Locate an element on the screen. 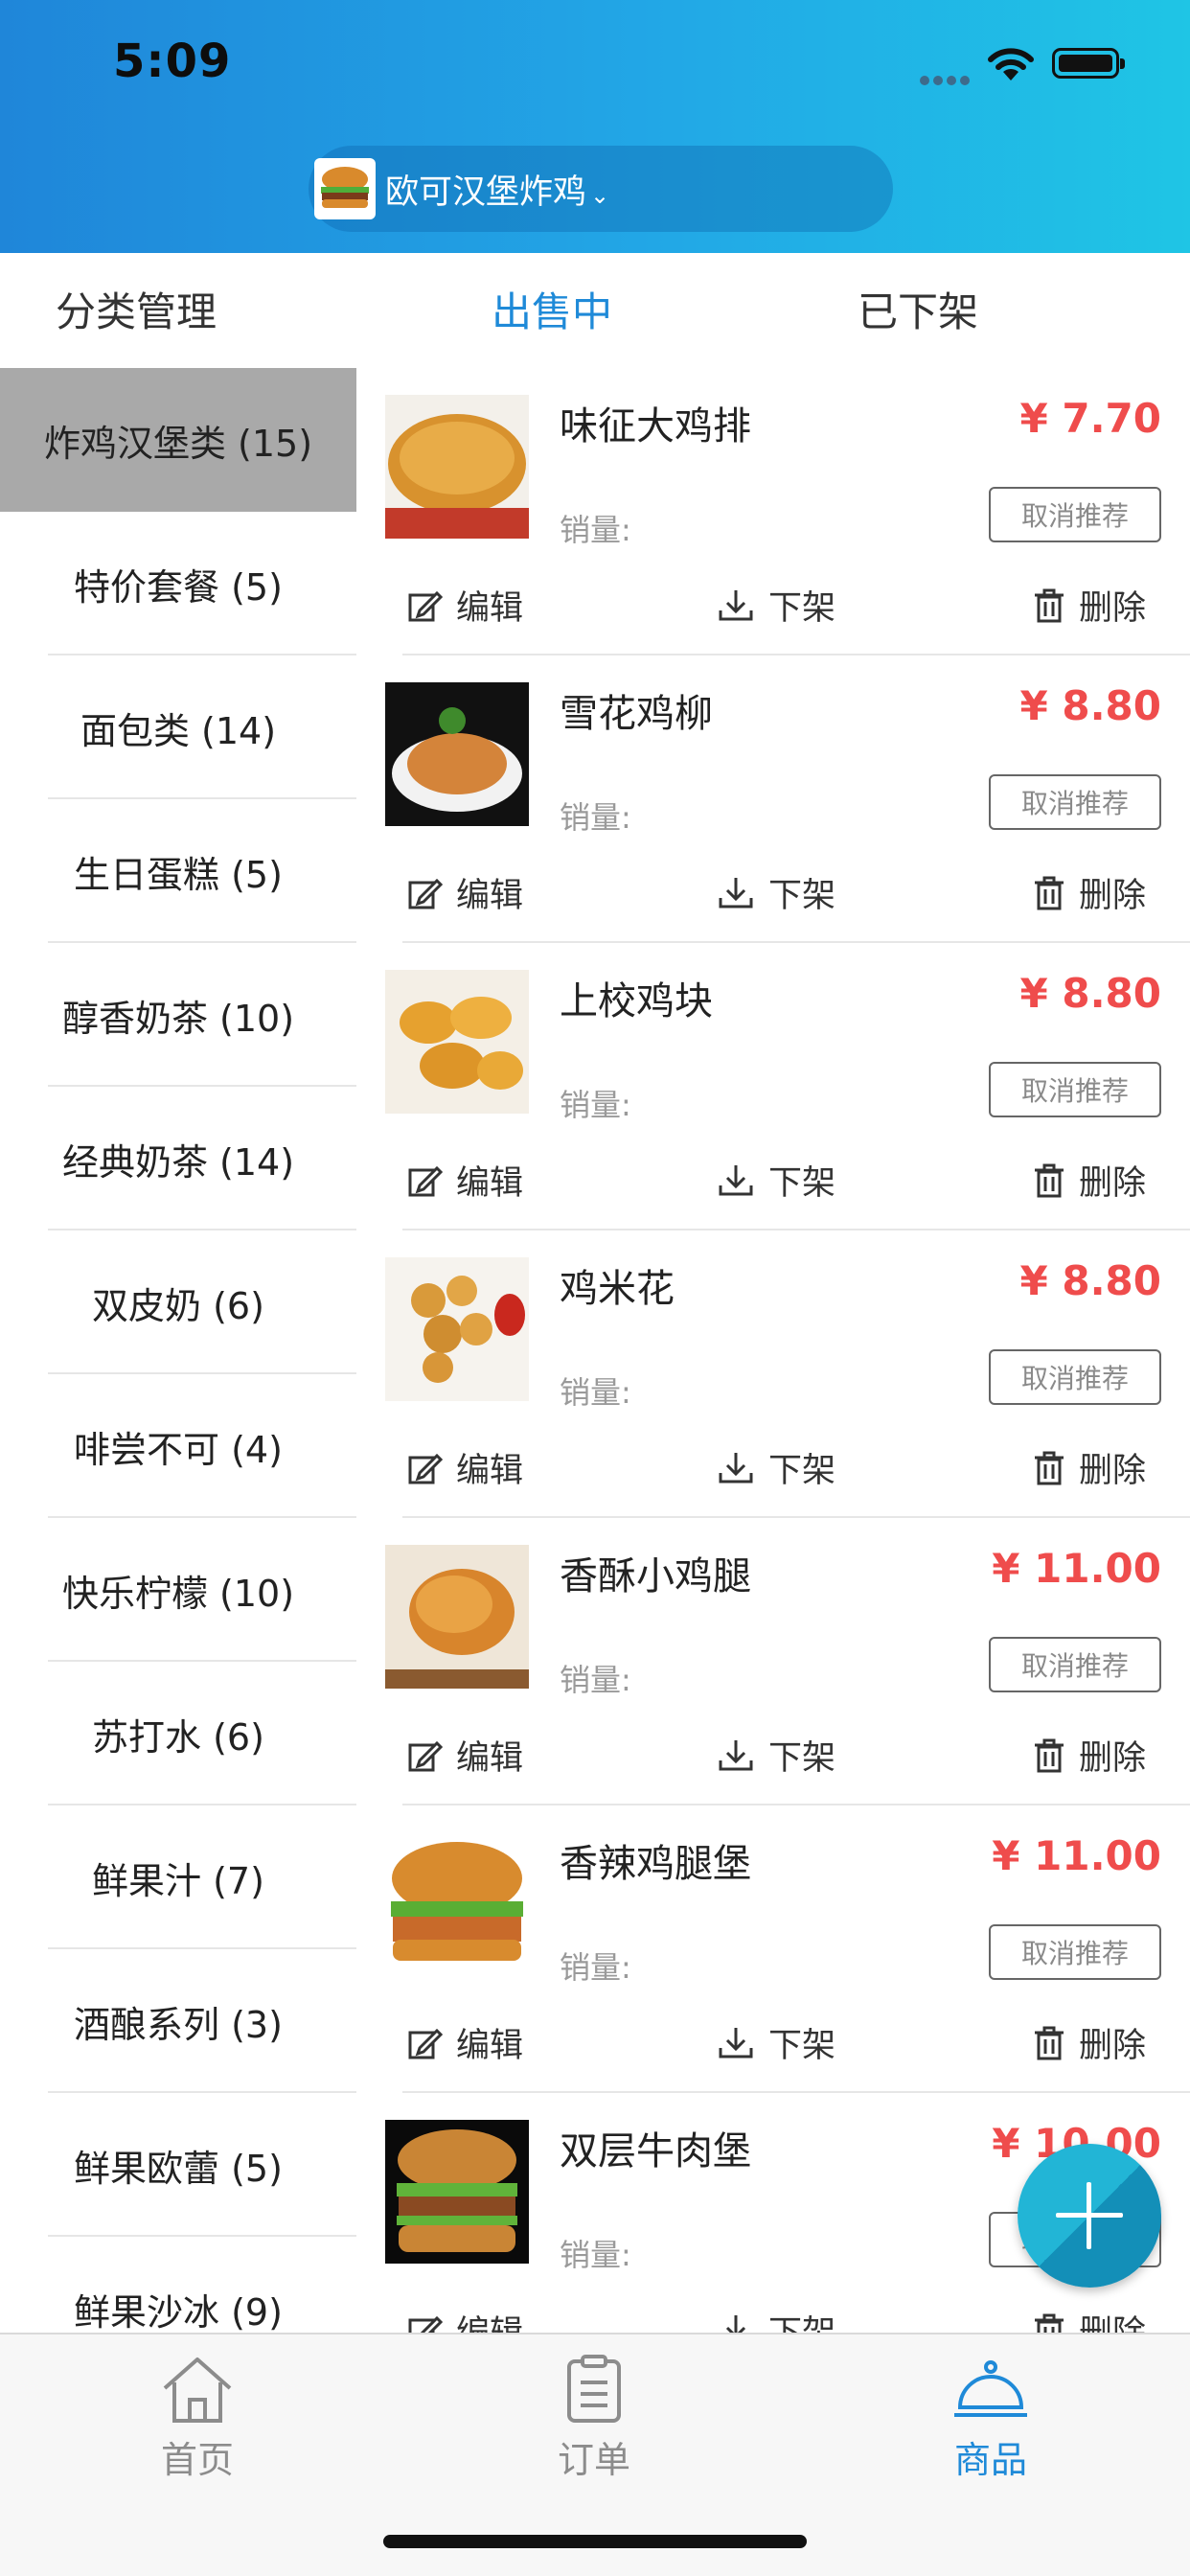  category-item: 啡尝不可 (4) is located at coordinates (178, 1446).